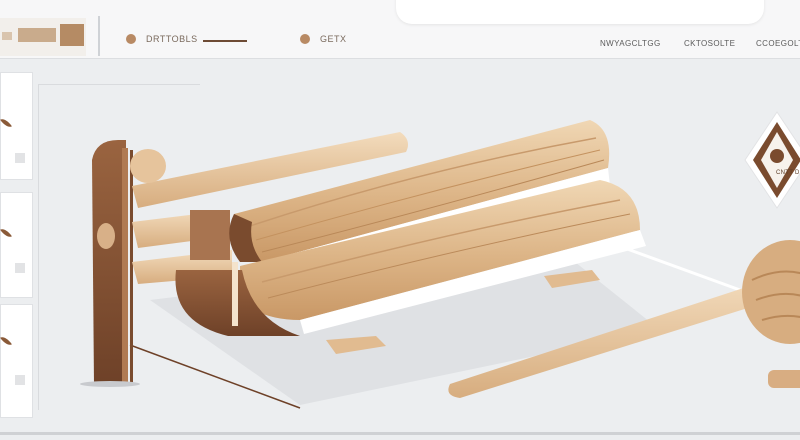 The height and width of the screenshot is (440, 800). Describe the element at coordinates (784, 379) in the screenshot. I see `wood-chip` at that location.